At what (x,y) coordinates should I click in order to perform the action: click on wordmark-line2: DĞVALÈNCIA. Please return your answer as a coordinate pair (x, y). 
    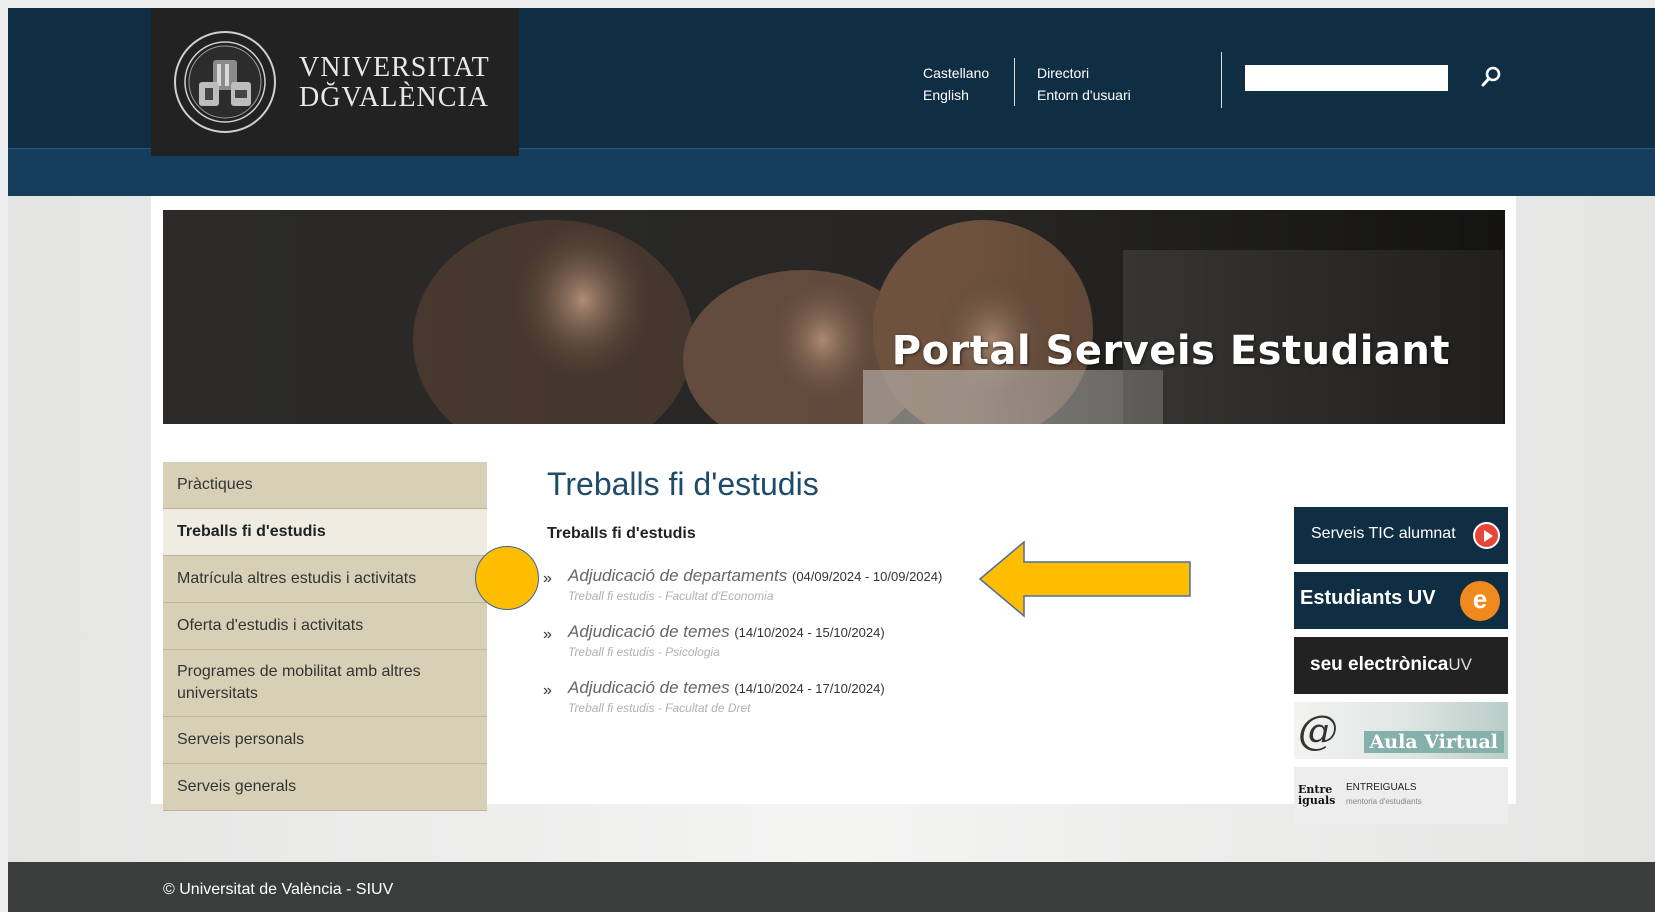
    Looking at the image, I should click on (394, 97).